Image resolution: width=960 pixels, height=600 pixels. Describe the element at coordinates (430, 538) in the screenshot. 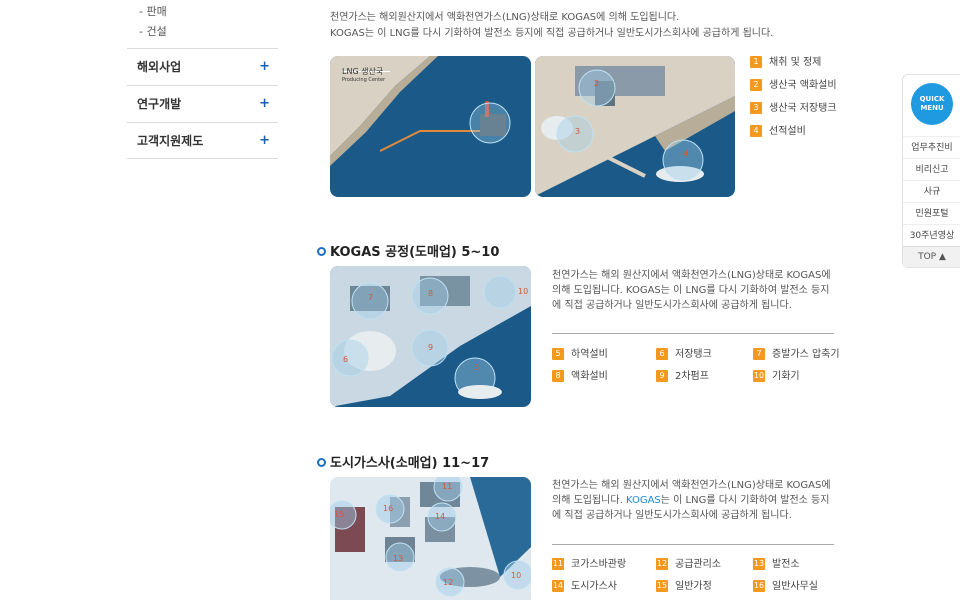

I see `city-gas-image: 15 16 11 14 13 12 10` at that location.